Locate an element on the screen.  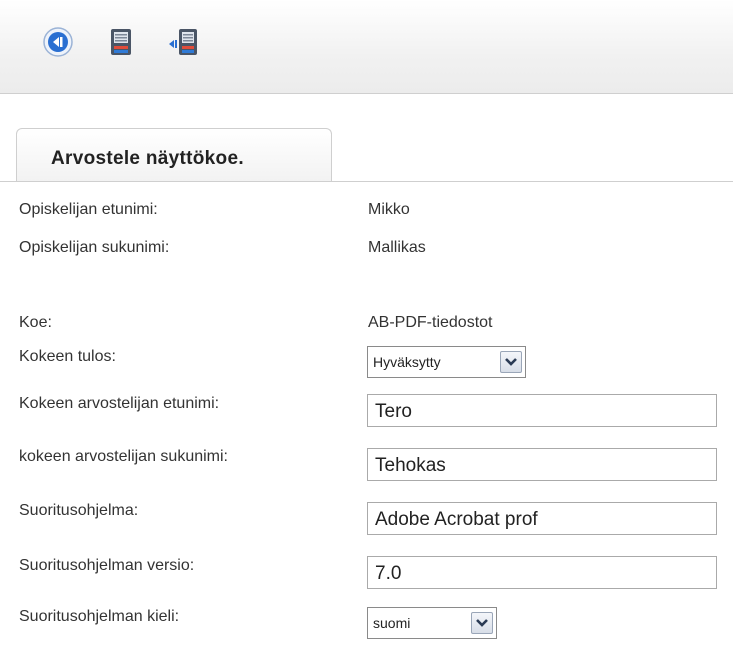
save-button is located at coordinates (121, 42).